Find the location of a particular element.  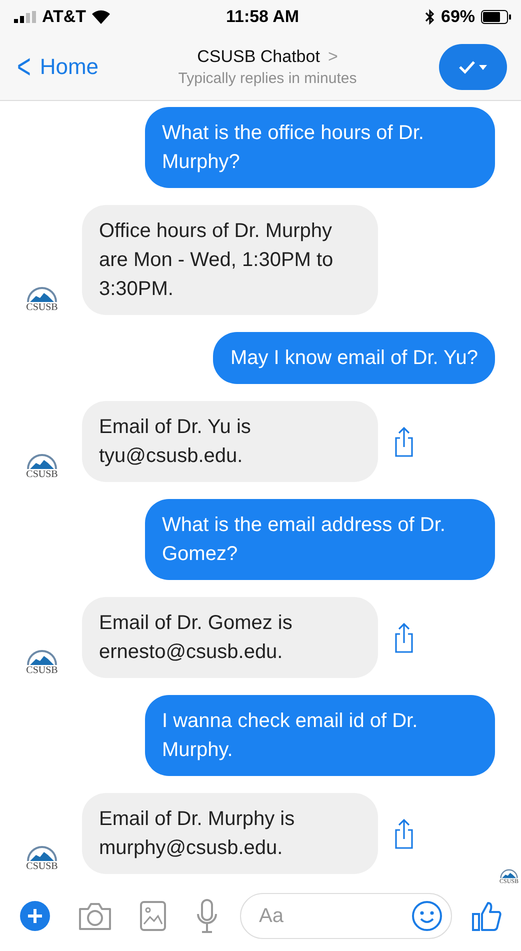

sent-message-bubble: What is the email address of Dr. Gomez? is located at coordinates (320, 539).